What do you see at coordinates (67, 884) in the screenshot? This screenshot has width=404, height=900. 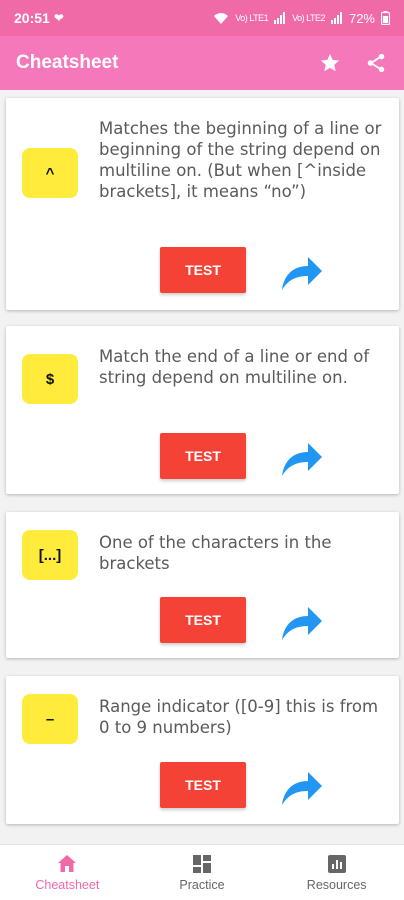 I see `nav-label: Cheatsheet` at bounding box center [67, 884].